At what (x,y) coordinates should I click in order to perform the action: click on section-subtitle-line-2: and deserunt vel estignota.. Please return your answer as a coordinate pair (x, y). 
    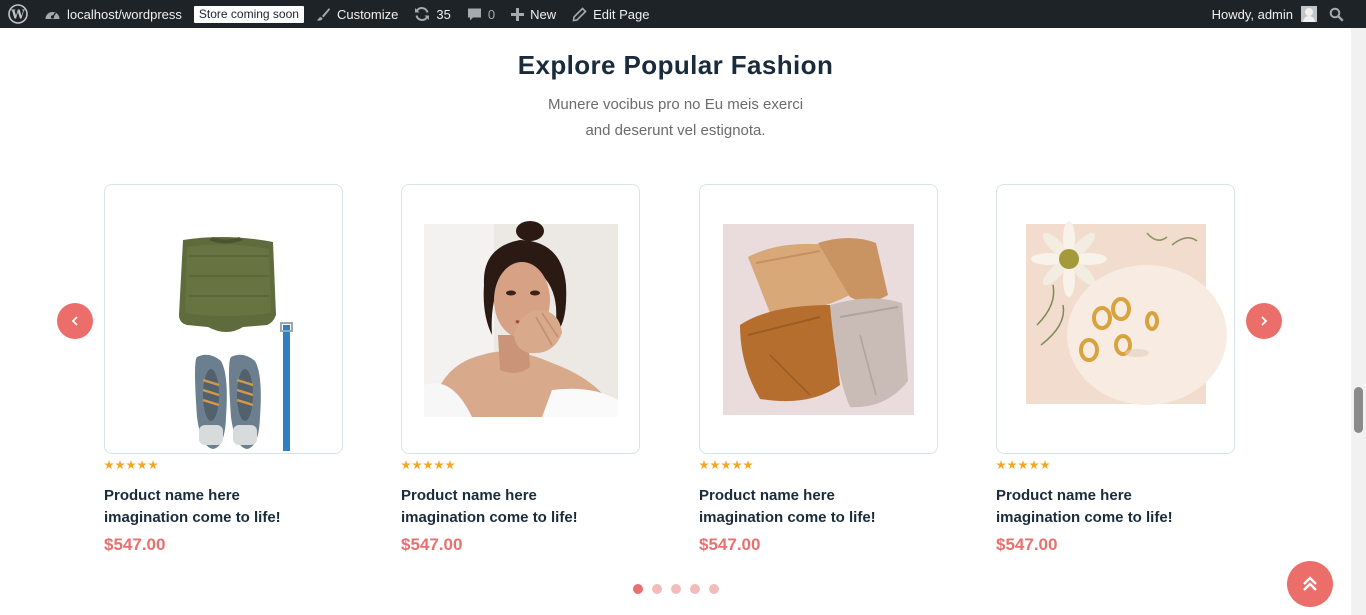
    Looking at the image, I should click on (675, 130).